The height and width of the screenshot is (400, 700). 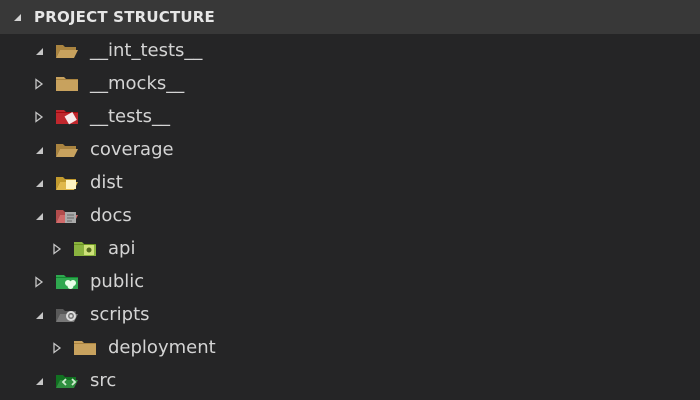 I want to click on folder-scripts-icon, so click(x=67, y=315).